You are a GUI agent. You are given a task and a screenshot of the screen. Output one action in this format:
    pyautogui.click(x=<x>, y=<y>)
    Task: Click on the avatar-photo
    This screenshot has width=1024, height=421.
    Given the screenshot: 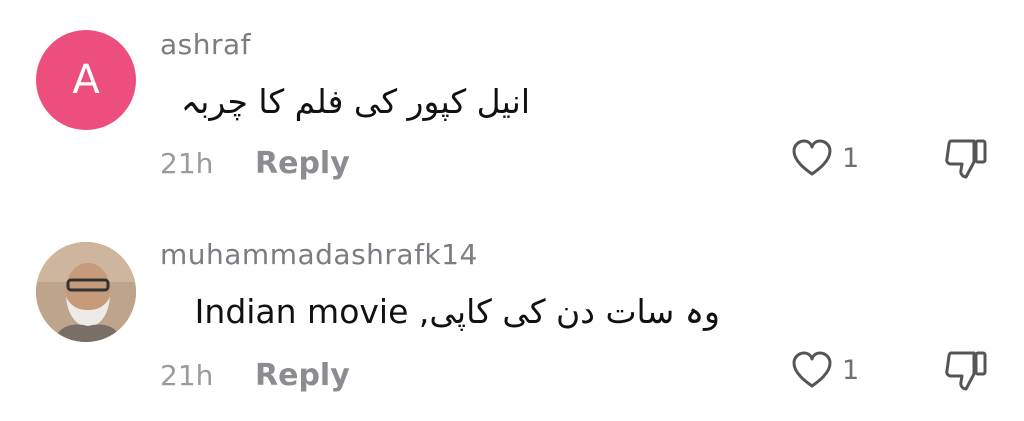 What is the action you would take?
    pyautogui.click(x=86, y=292)
    